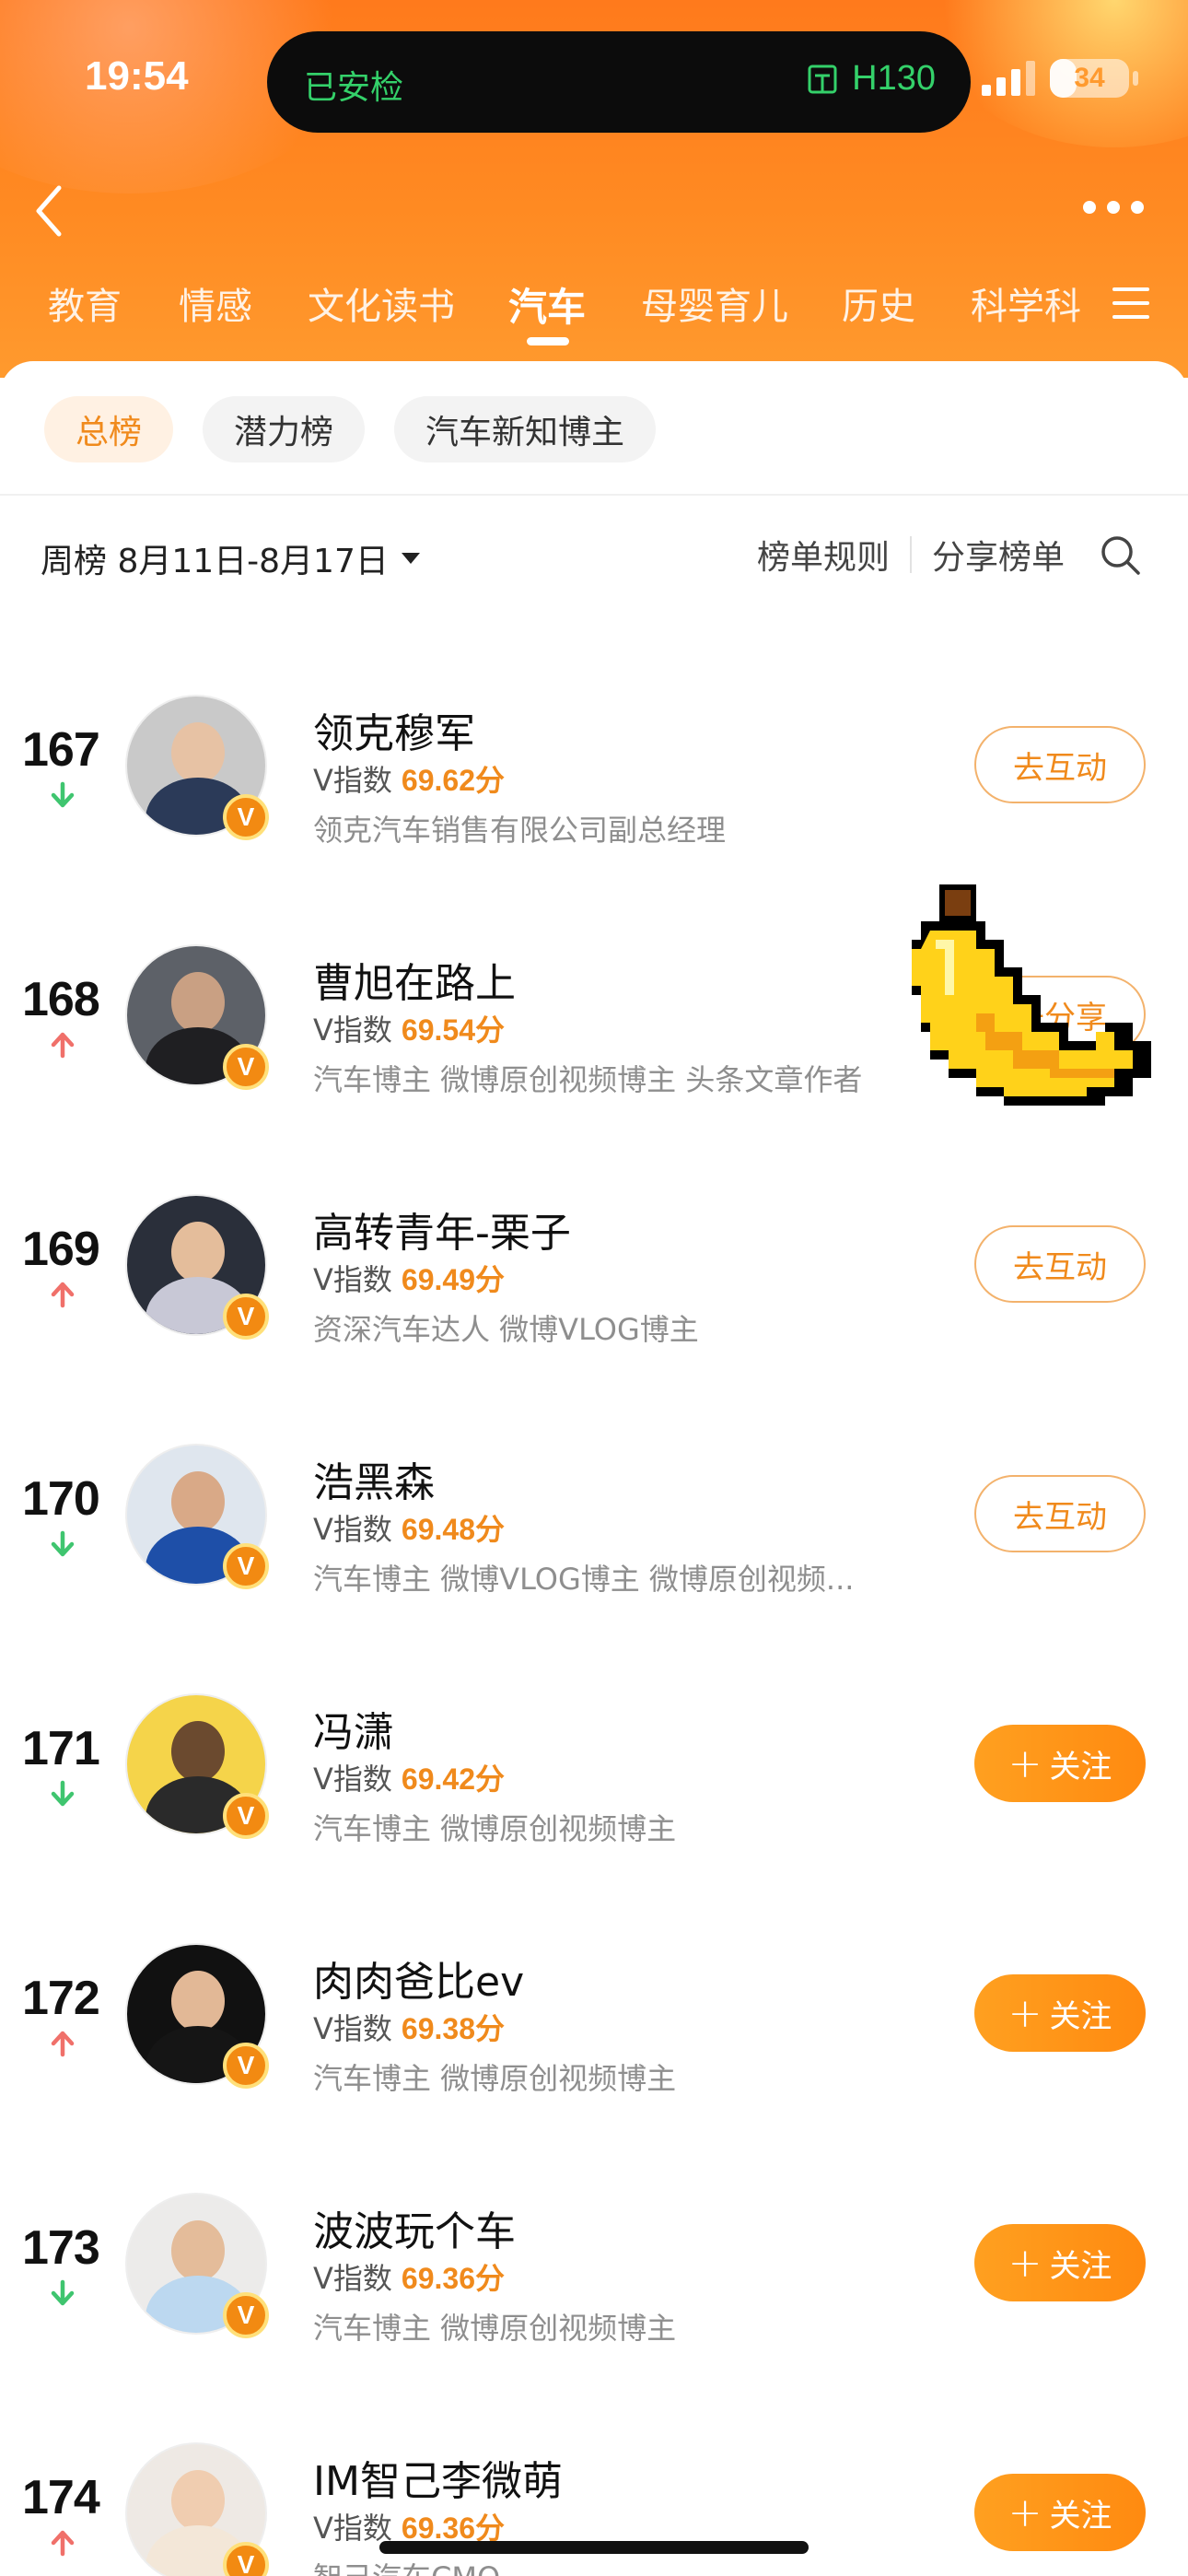 The image size is (1188, 2576). I want to click on rank-number: 171, so click(61, 1748).